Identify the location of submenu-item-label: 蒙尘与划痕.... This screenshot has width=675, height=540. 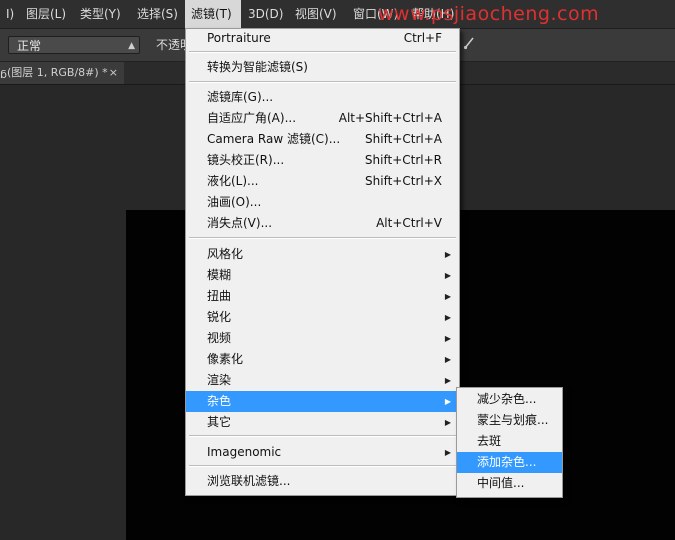
(513, 420).